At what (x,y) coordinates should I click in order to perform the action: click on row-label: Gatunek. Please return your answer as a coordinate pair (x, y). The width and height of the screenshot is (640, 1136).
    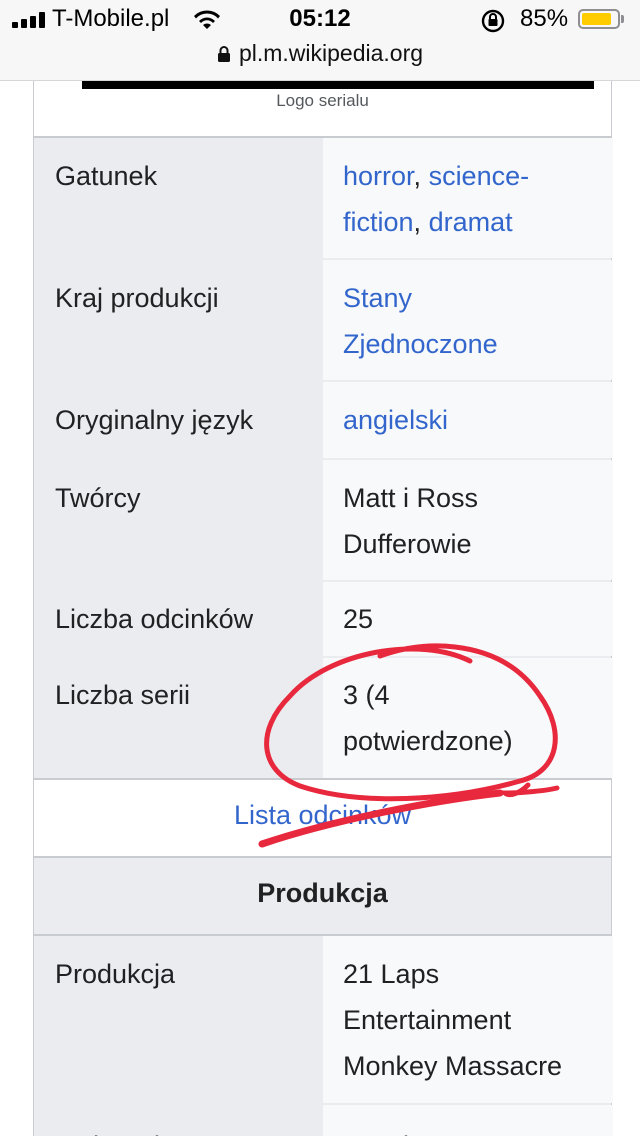
    Looking at the image, I should click on (106, 176).